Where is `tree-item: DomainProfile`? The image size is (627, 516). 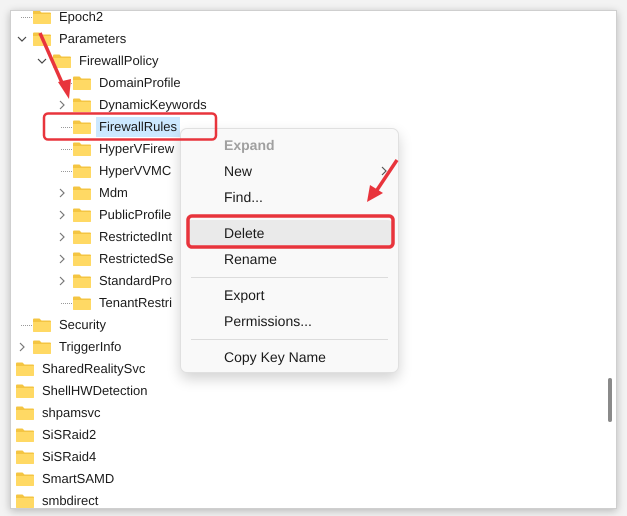 tree-item: DomainProfile is located at coordinates (140, 83).